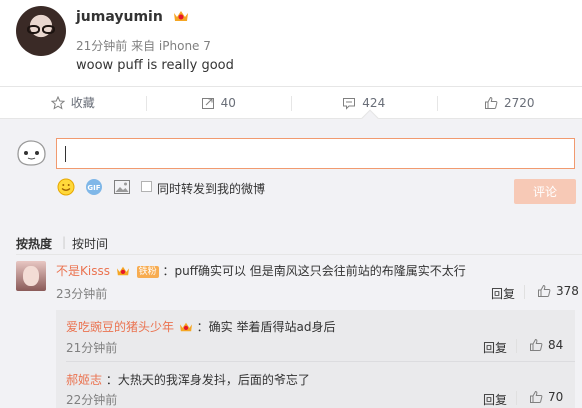 The image size is (582, 408). What do you see at coordinates (90, 243) in the screenshot?
I see `sort-by-time-tab: 按时间` at bounding box center [90, 243].